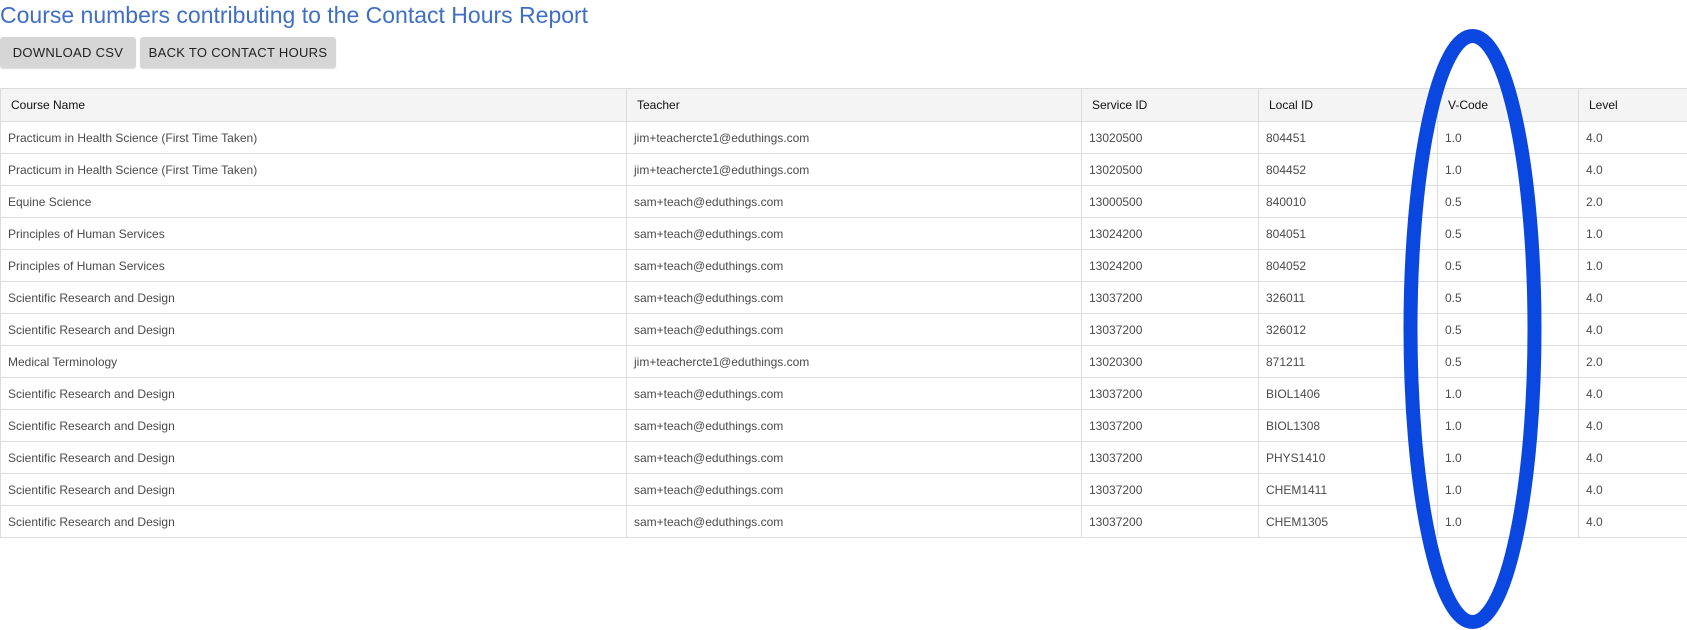 The image size is (1687, 630). I want to click on course-name-cell: Medical Terminology, so click(313, 361).